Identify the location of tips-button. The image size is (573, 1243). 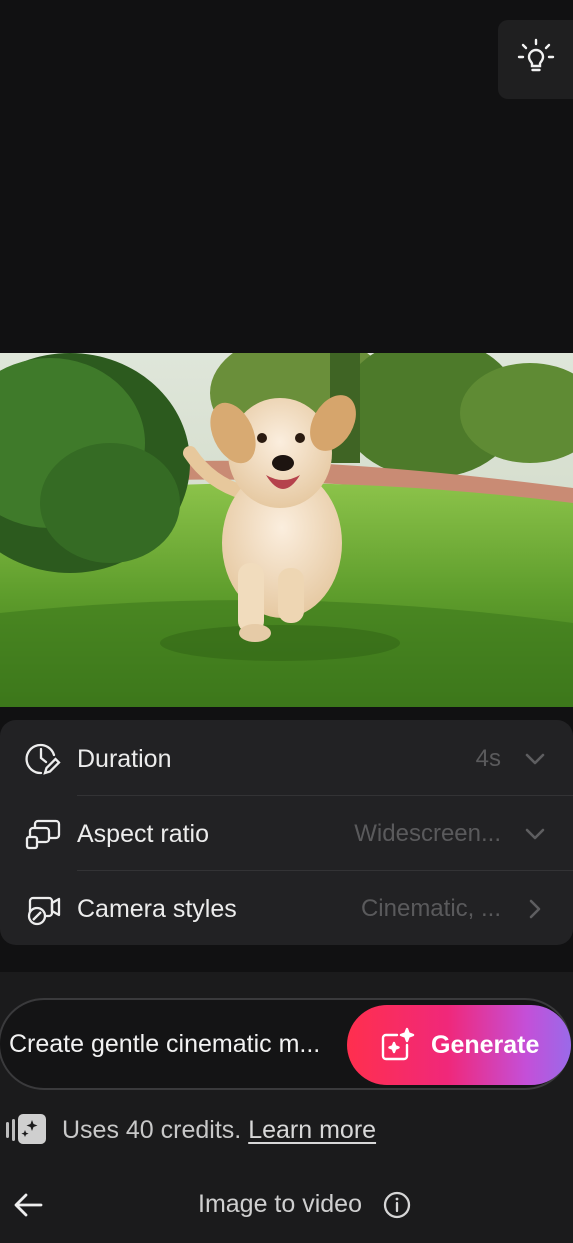
(535, 59).